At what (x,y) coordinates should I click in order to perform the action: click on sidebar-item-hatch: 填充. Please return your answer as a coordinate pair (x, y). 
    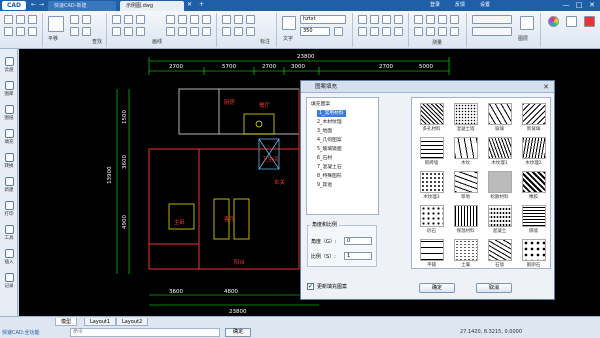
    Looking at the image, I should click on (9, 138).